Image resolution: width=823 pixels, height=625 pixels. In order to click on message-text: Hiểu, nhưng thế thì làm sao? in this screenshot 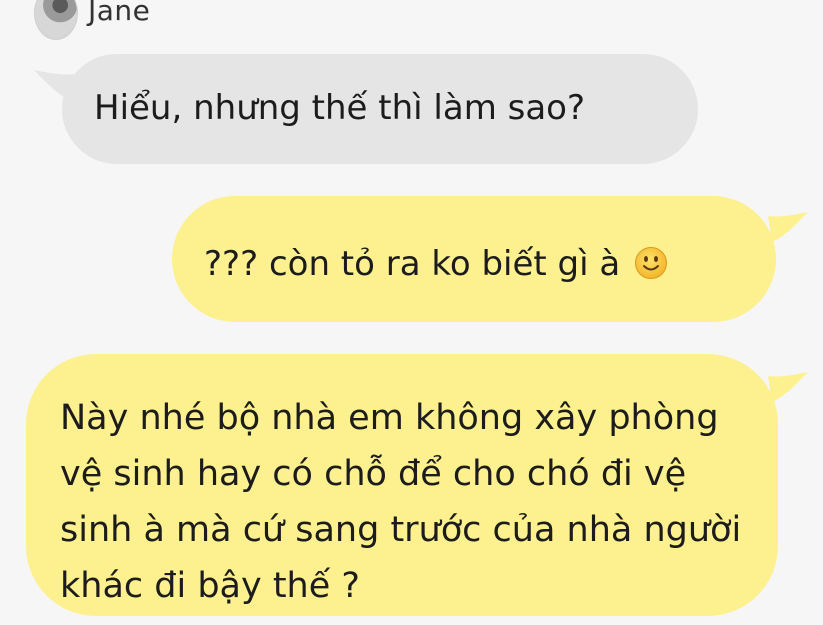, I will do `click(340, 108)`.